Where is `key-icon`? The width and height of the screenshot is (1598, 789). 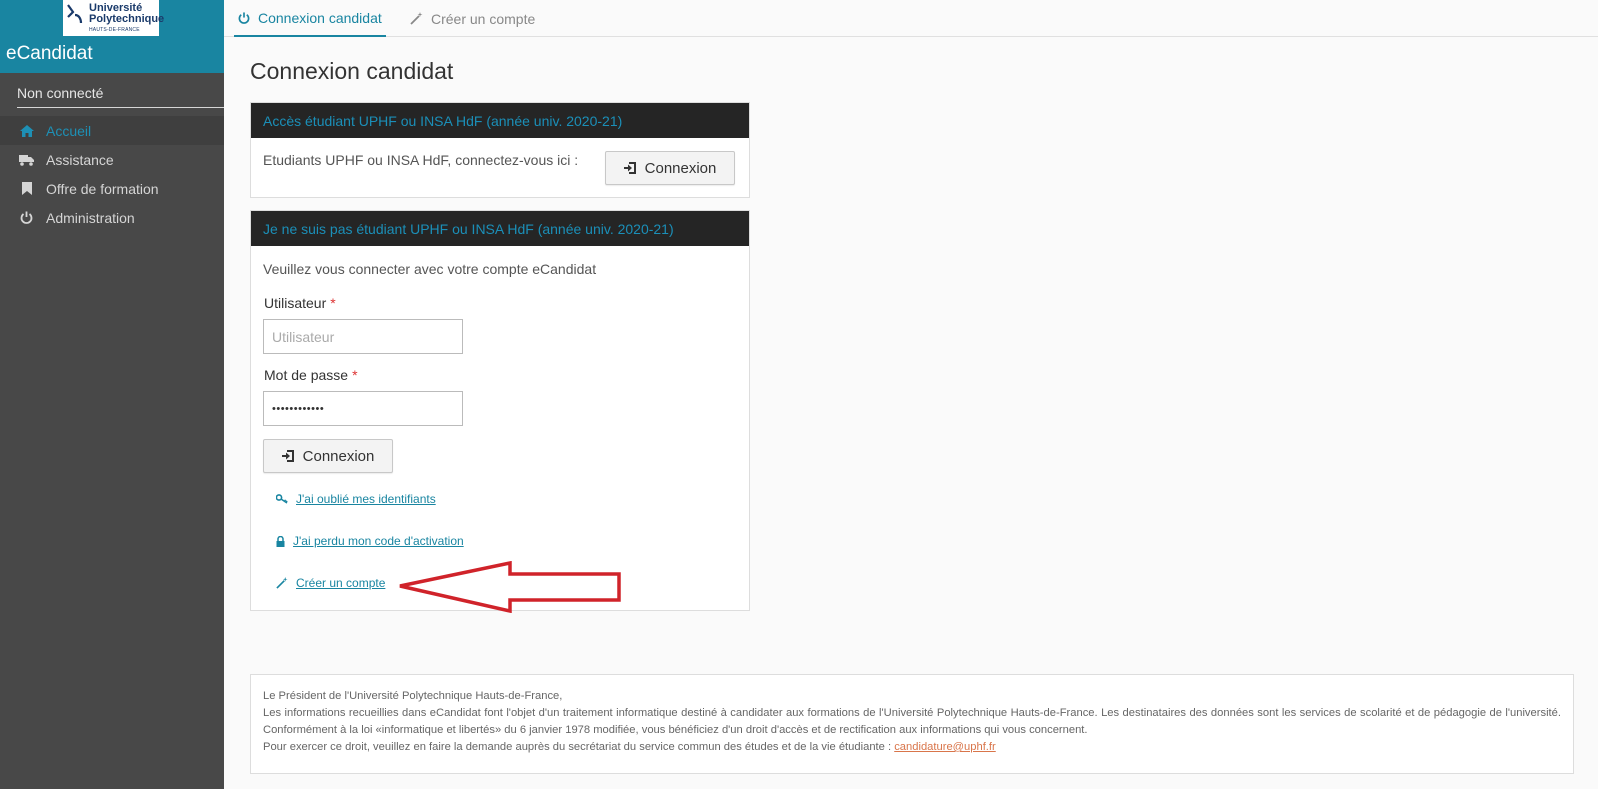 key-icon is located at coordinates (282, 499).